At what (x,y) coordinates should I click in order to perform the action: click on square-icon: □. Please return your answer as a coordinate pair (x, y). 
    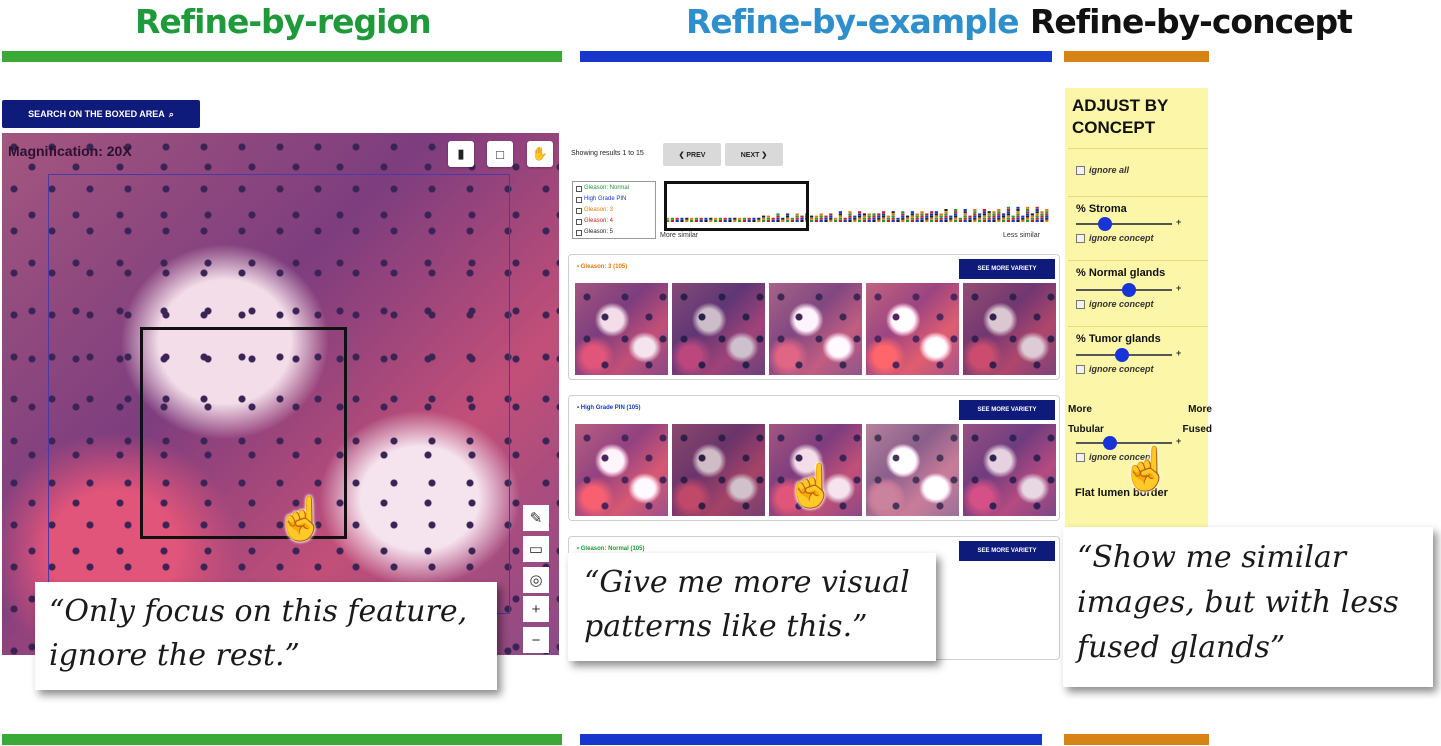
    Looking at the image, I should click on (500, 154).